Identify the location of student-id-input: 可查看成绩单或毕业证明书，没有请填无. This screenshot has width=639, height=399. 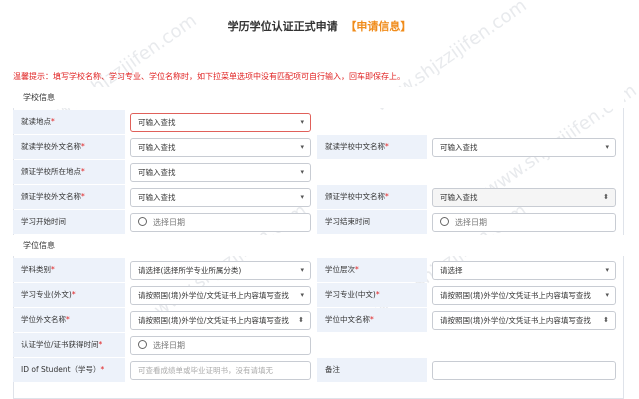
(220, 370).